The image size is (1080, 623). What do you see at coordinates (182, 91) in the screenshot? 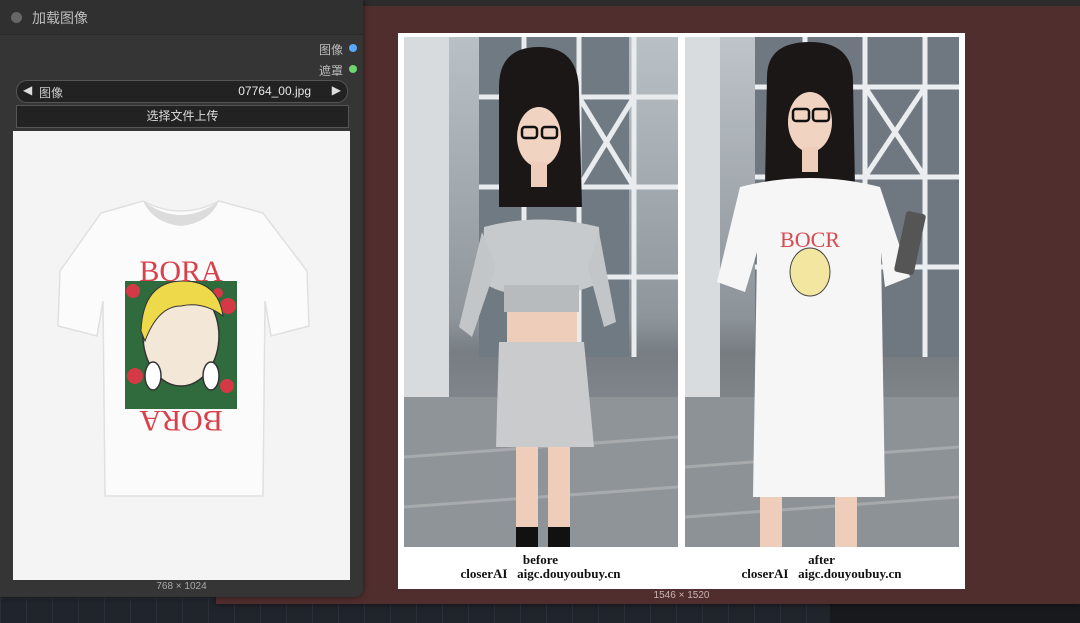
I see `image-combo-widget: ◀ 图像 07764_00.jpg ▶` at bounding box center [182, 91].